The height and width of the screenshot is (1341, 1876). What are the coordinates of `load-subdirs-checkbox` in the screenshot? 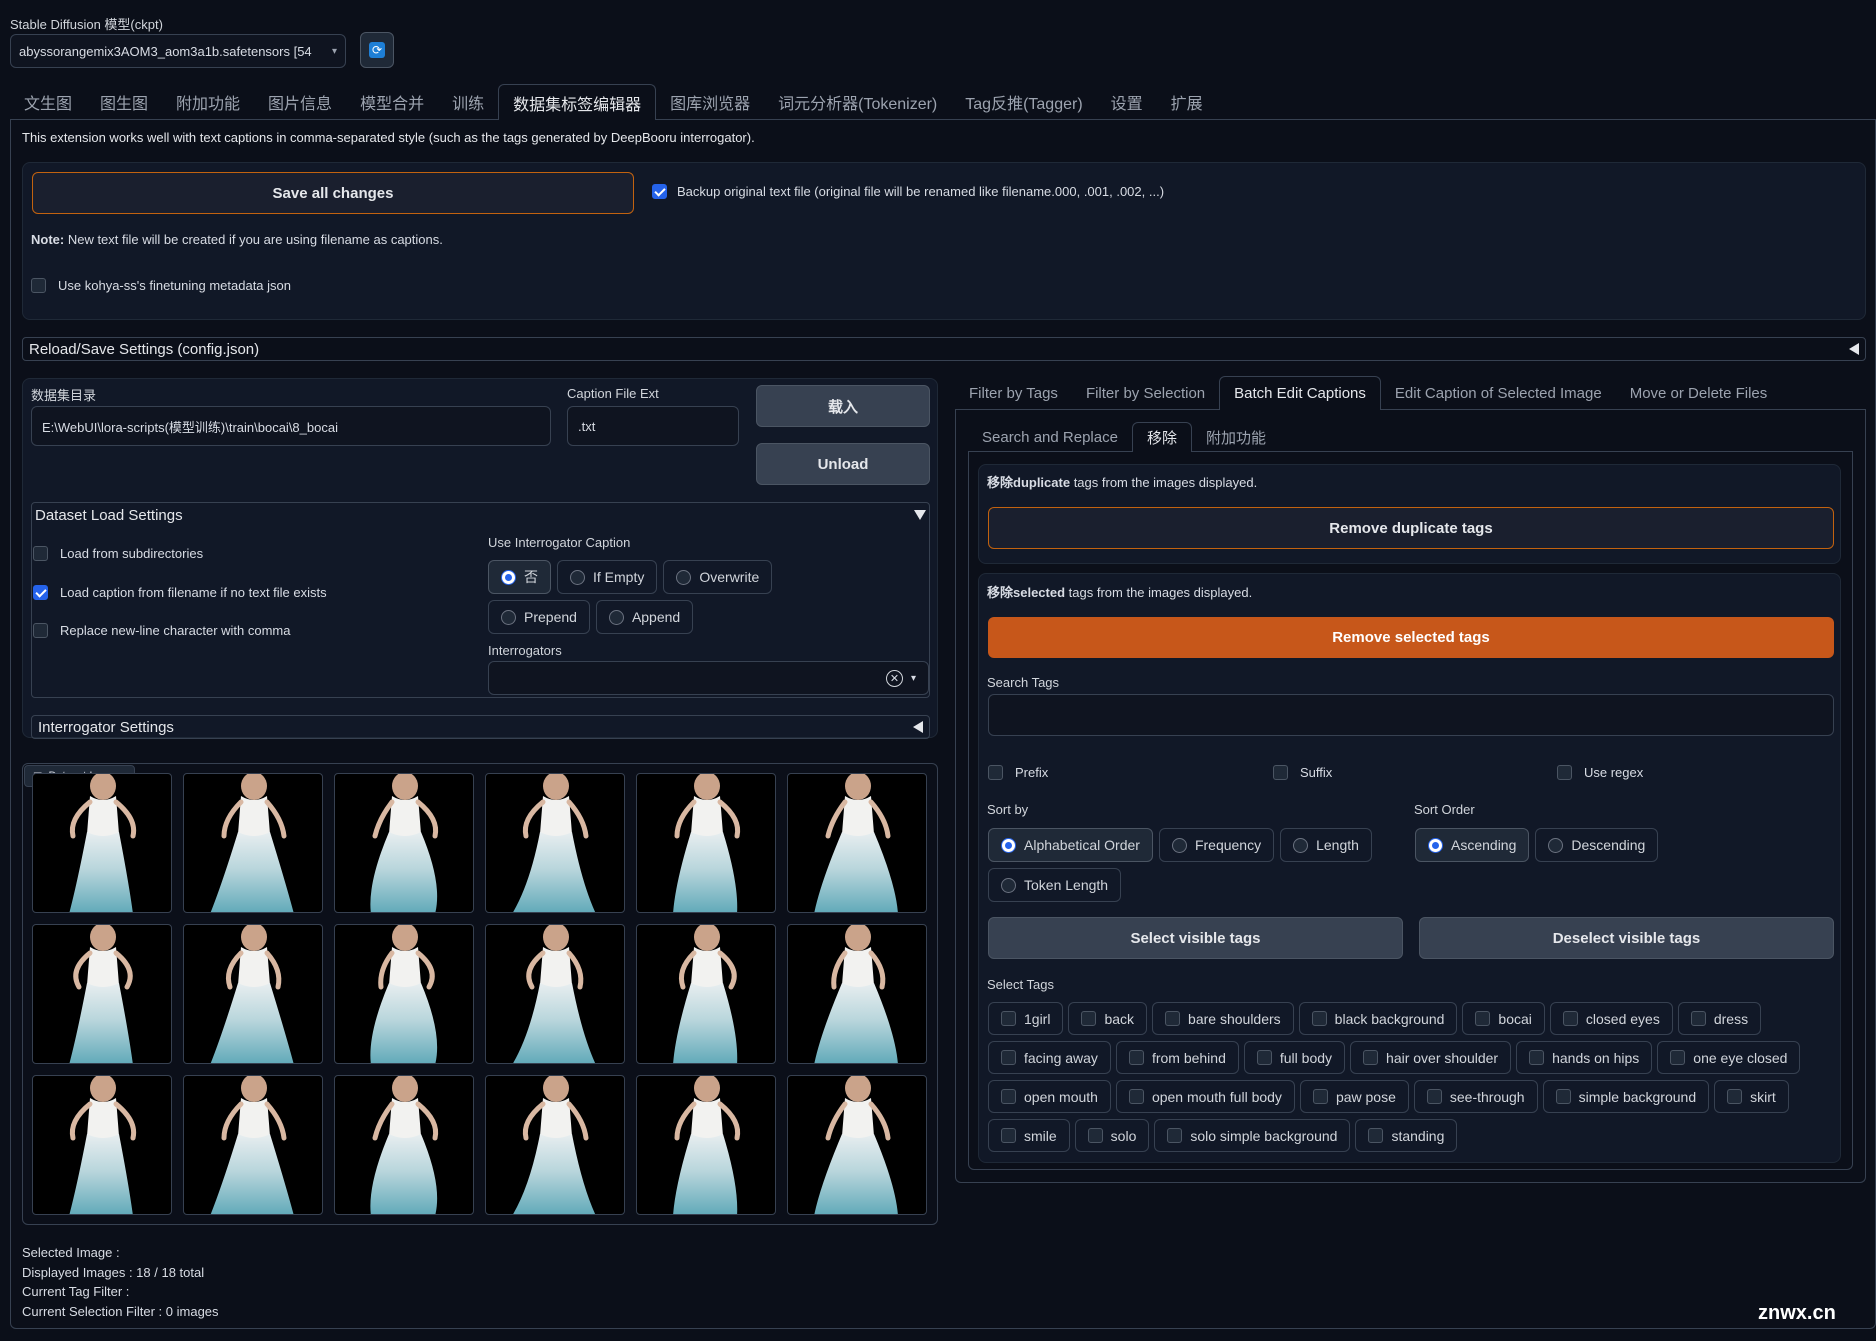 It's located at (40, 553).